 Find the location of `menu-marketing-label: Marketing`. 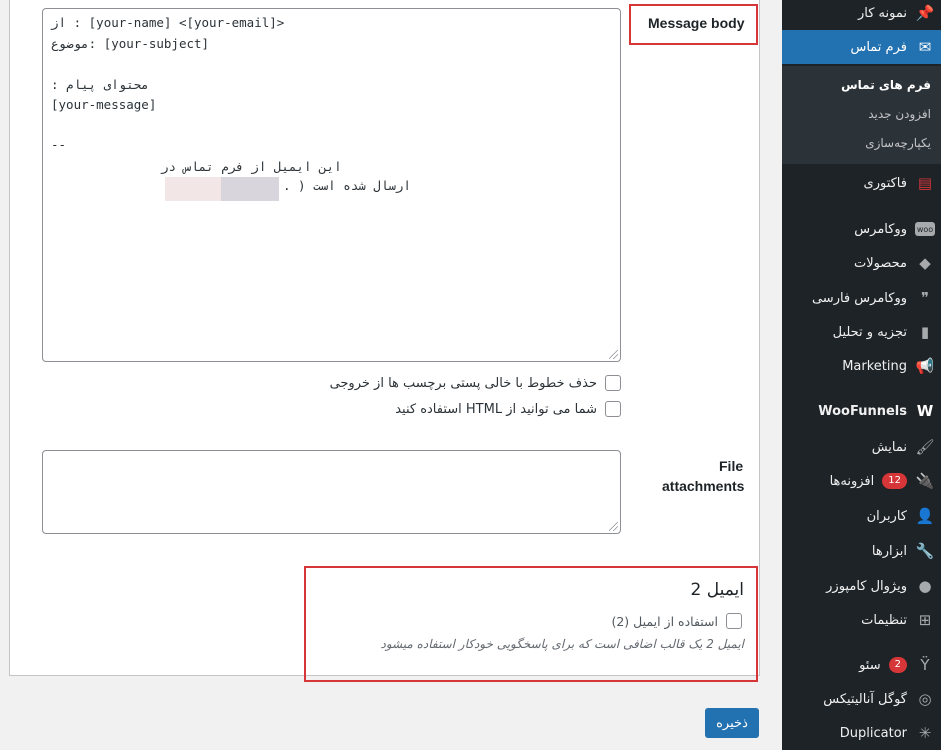

menu-marketing-label: Marketing is located at coordinates (874, 366).